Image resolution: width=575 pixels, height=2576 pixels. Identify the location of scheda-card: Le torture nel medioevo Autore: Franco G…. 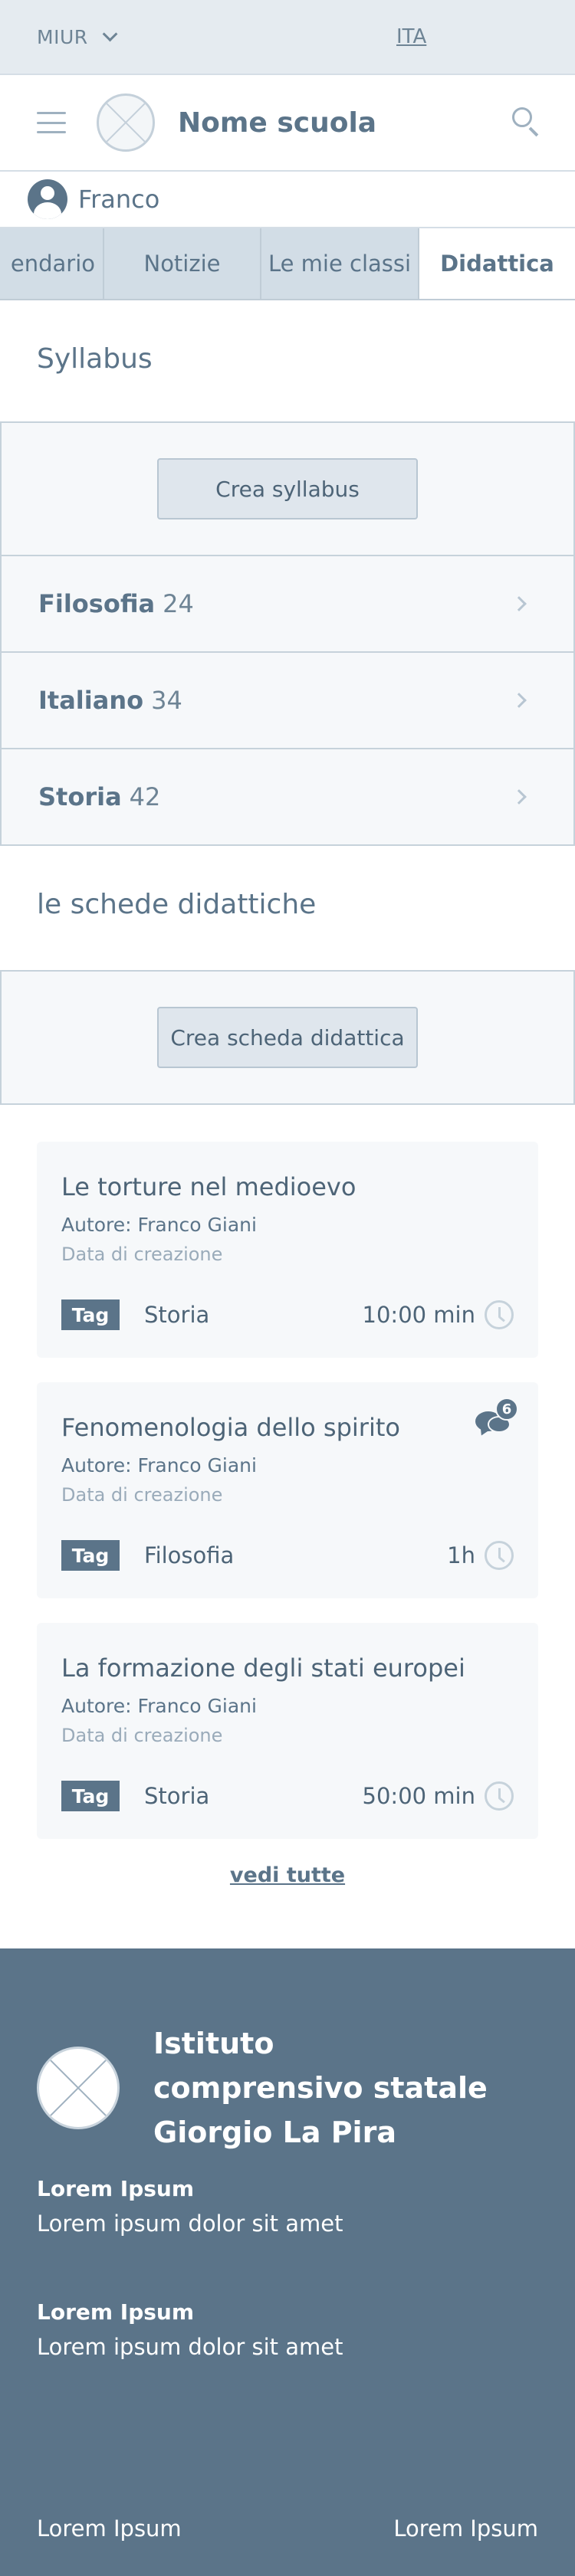
(287, 1250).